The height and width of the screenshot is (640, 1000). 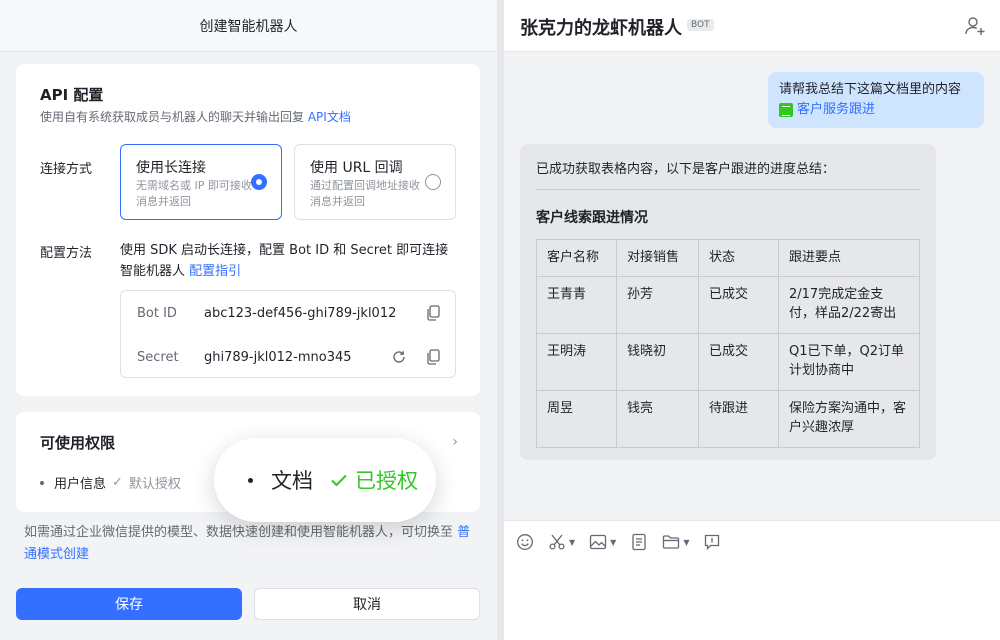 I want to click on user-message: 请帮我总结下这篇文档里的内容 客户服务跟进, so click(x=876, y=100).